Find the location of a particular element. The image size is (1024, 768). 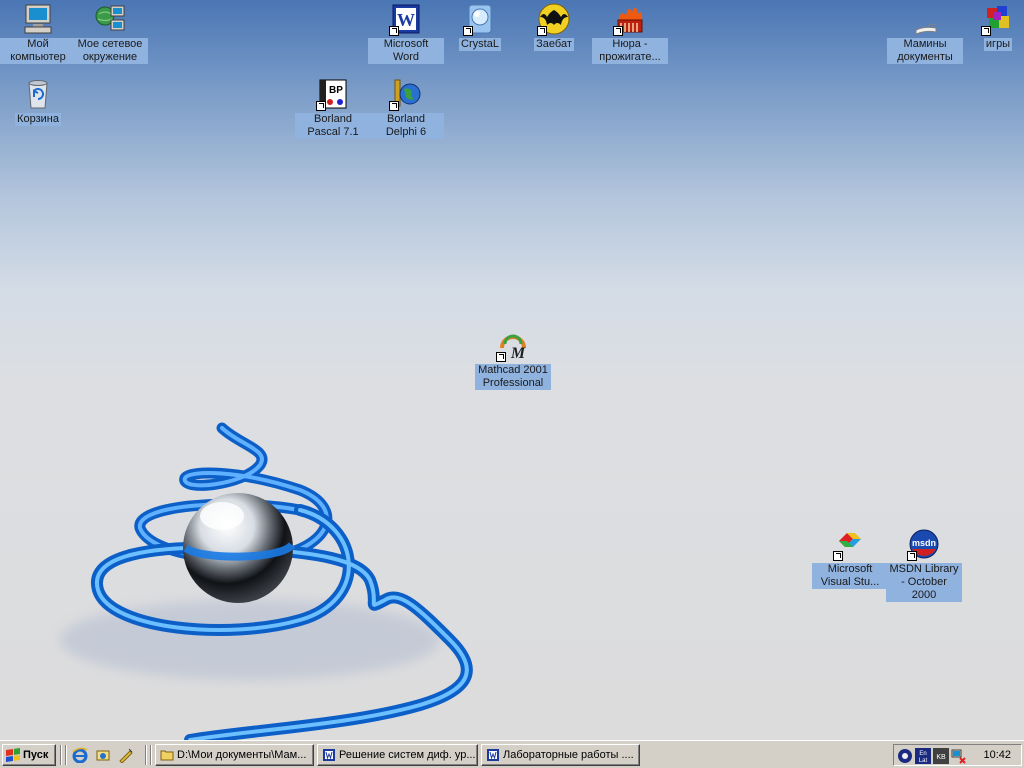

desktop-icon-msdn: msdn MSDN Library - October 2000 is located at coordinates (924, 564).